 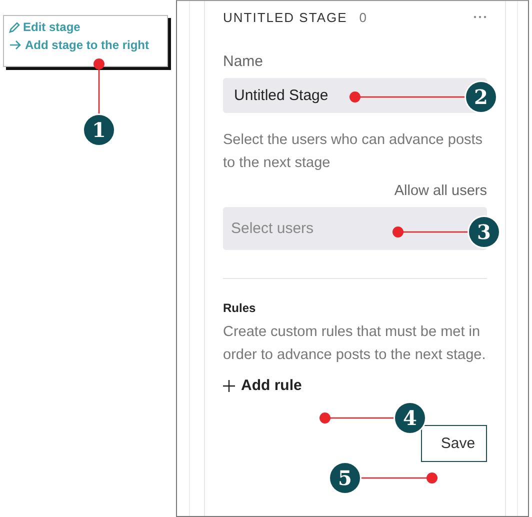 What do you see at coordinates (480, 17) in the screenshot?
I see `more-icon` at bounding box center [480, 17].